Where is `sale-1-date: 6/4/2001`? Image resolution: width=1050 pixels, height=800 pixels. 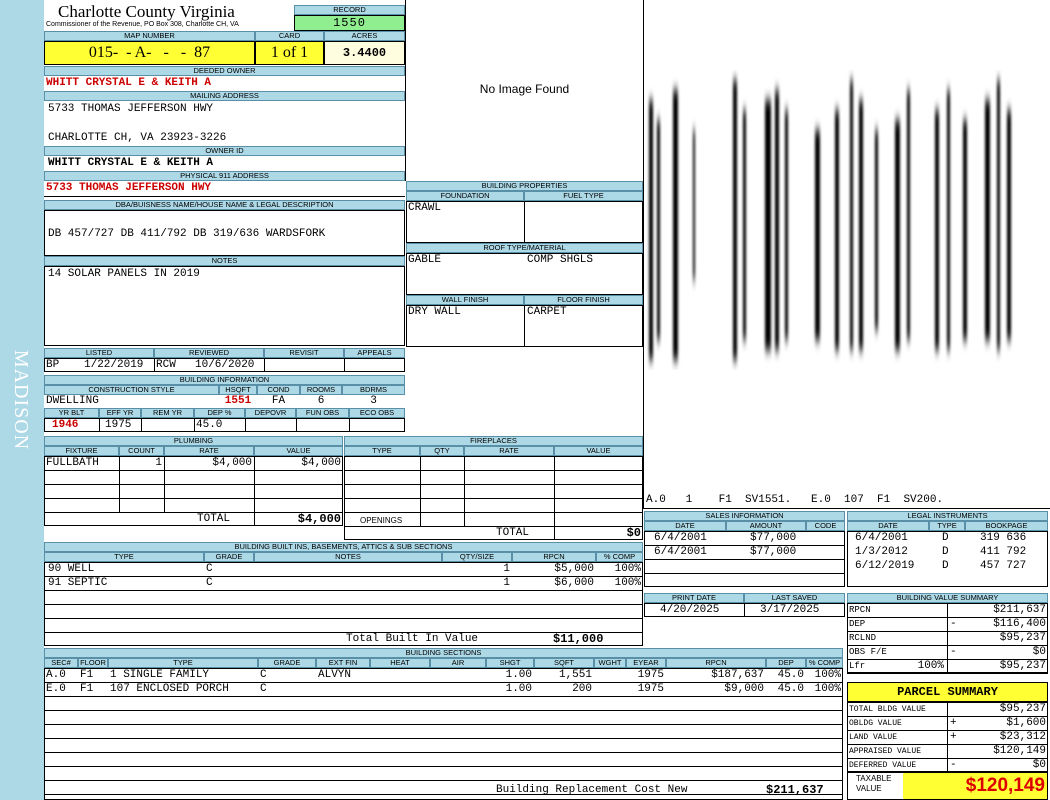 sale-1-date: 6/4/2001 is located at coordinates (680, 538).